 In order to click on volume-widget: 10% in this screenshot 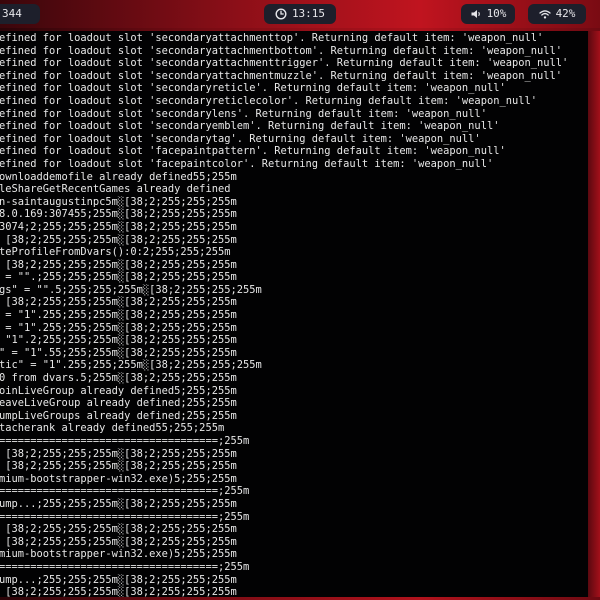, I will do `click(488, 14)`.